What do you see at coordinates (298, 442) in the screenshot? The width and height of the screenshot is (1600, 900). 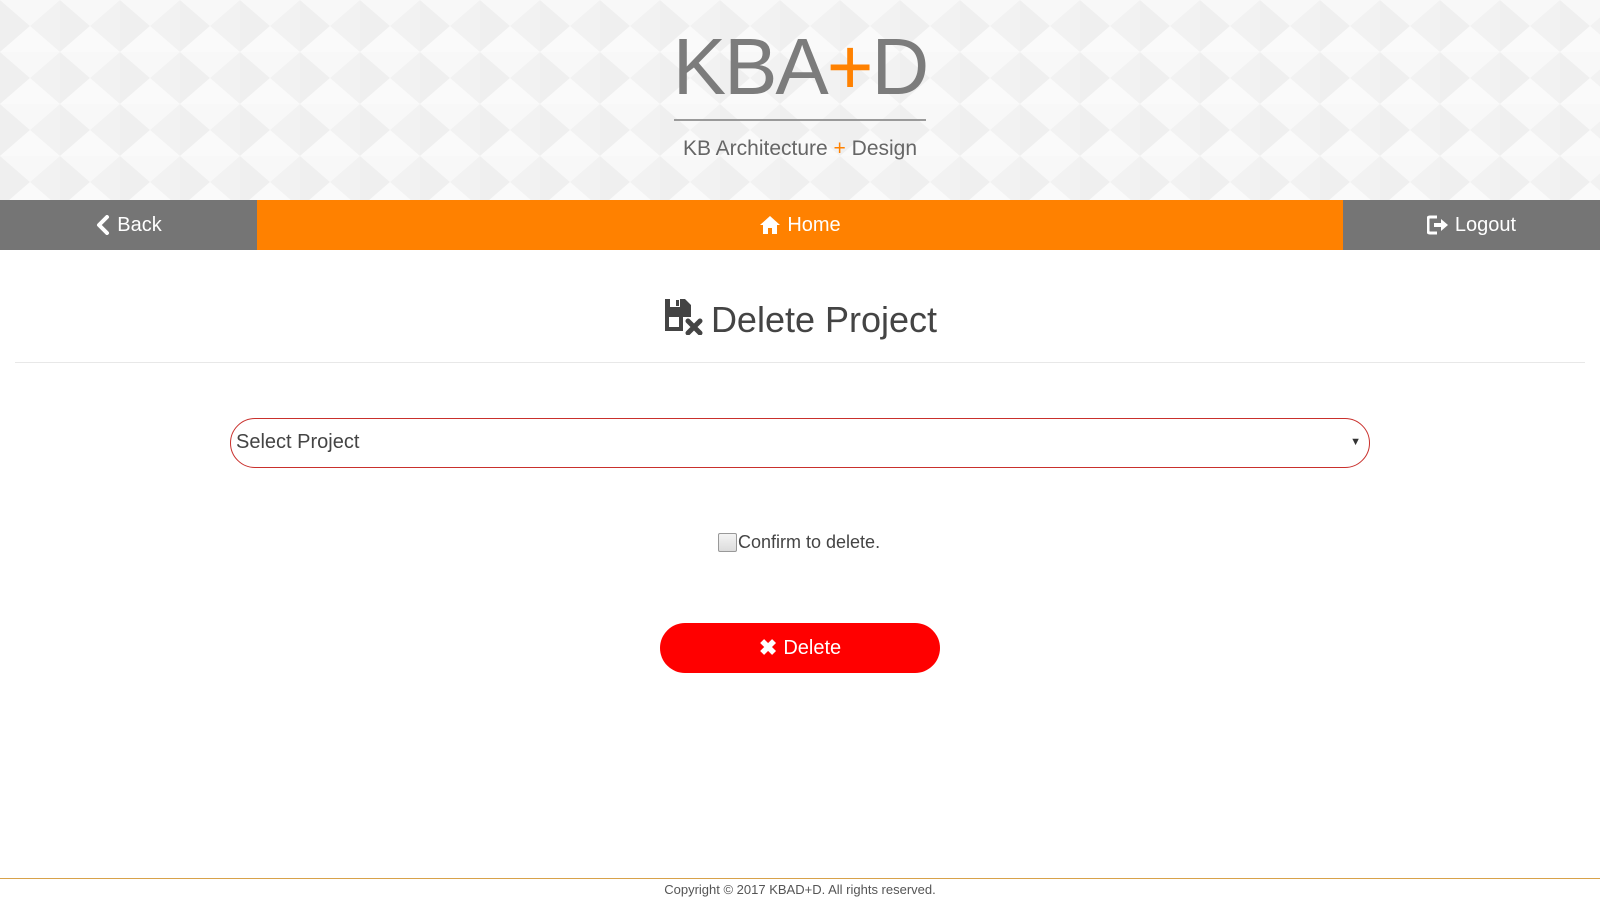 I see `project-select-value: Select Project` at bounding box center [298, 442].